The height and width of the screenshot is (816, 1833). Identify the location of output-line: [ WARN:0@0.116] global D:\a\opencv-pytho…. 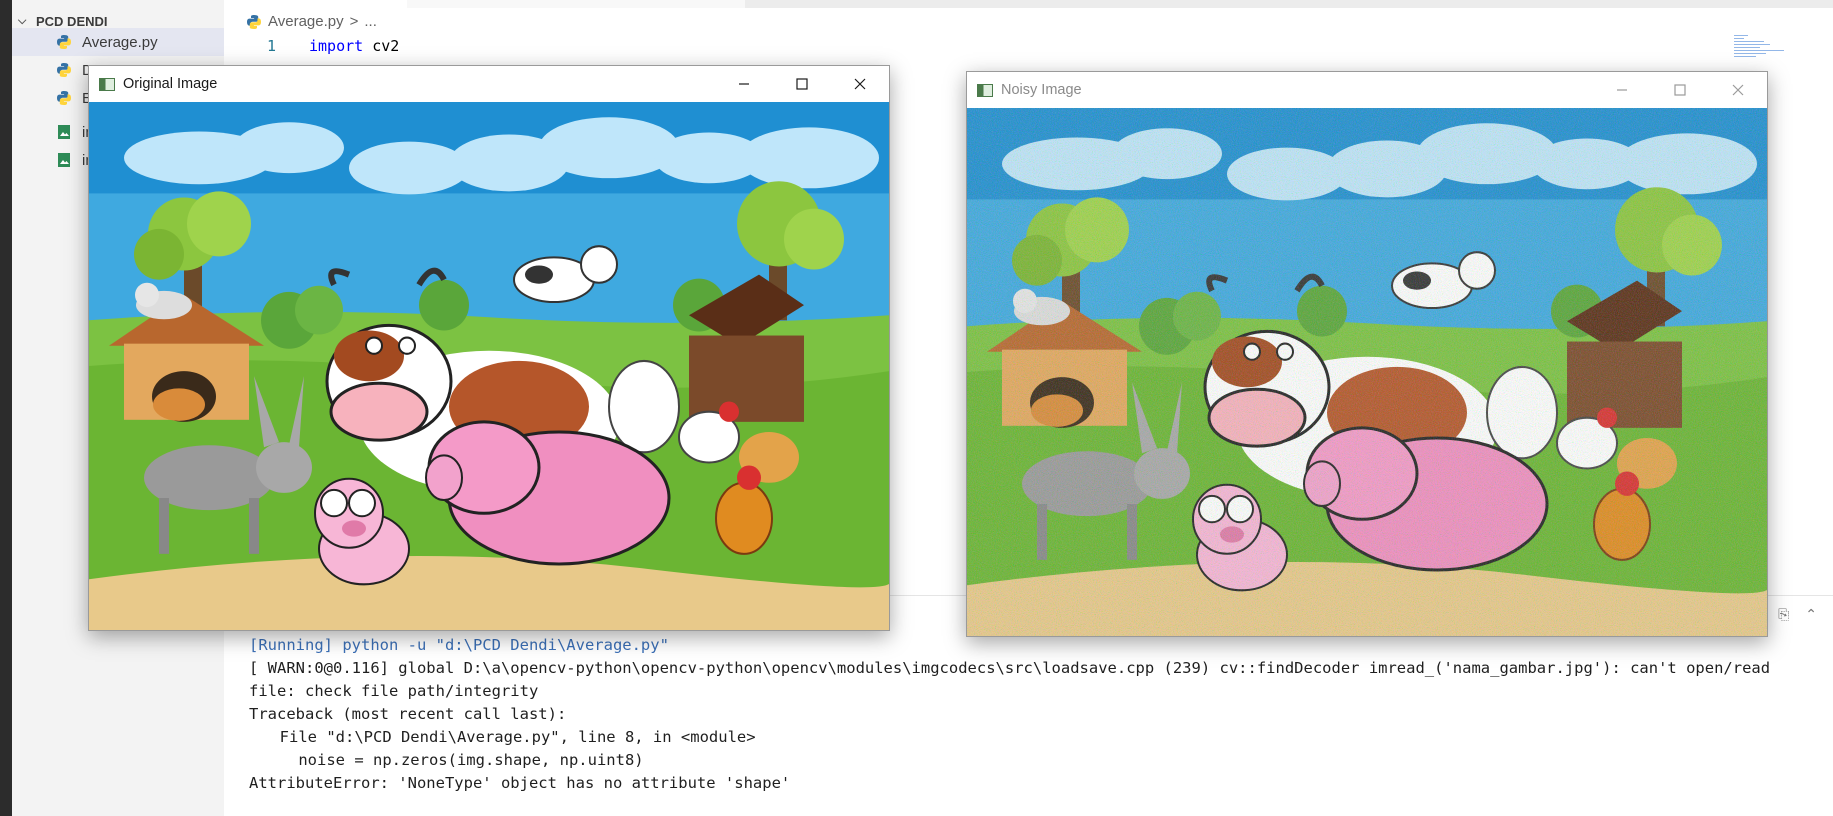
(1010, 668).